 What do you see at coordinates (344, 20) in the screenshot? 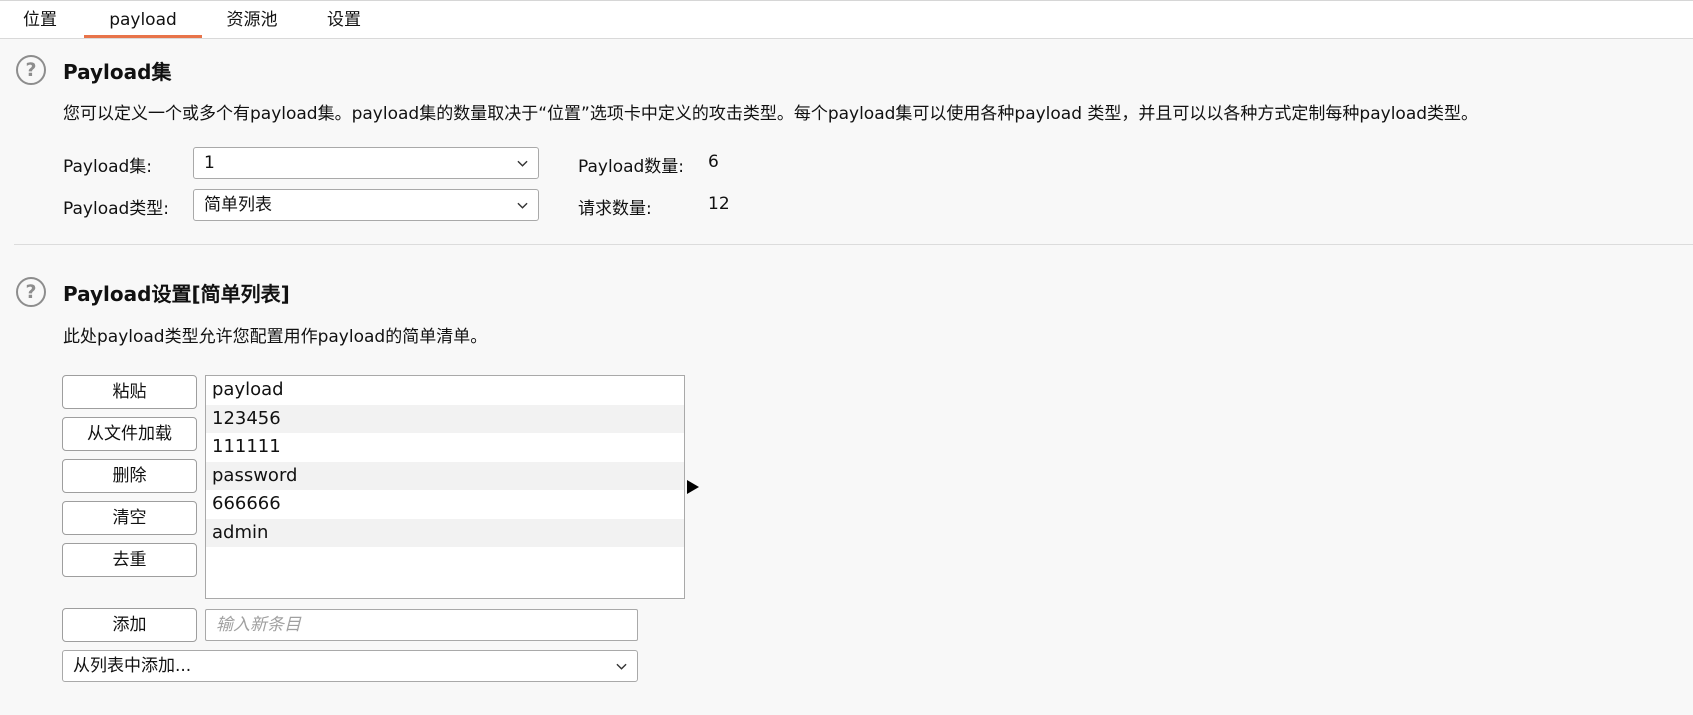
I see `tab-settings: 设置` at bounding box center [344, 20].